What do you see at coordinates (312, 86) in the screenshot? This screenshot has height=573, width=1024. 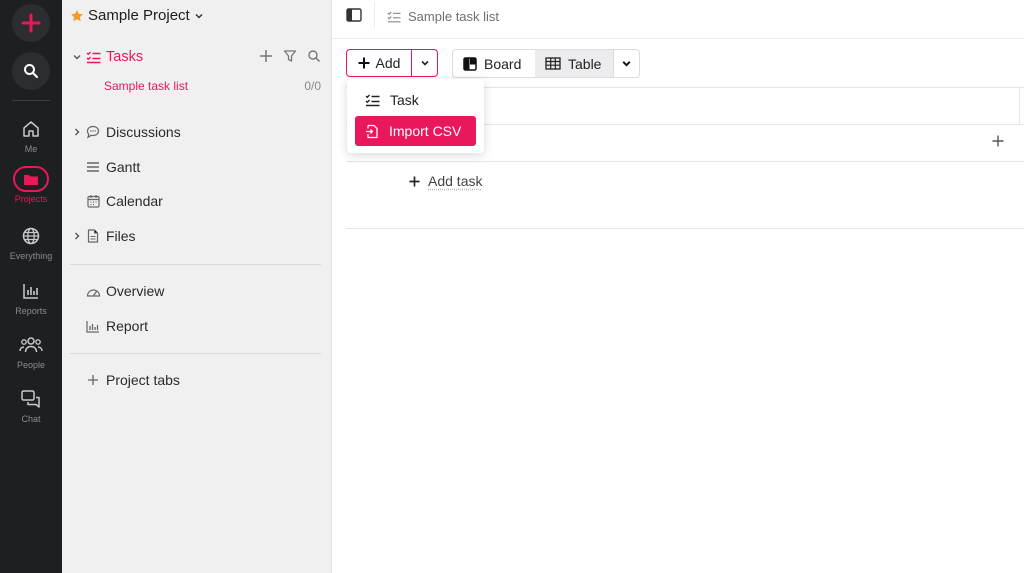 I see `task-list-count: 0/0` at bounding box center [312, 86].